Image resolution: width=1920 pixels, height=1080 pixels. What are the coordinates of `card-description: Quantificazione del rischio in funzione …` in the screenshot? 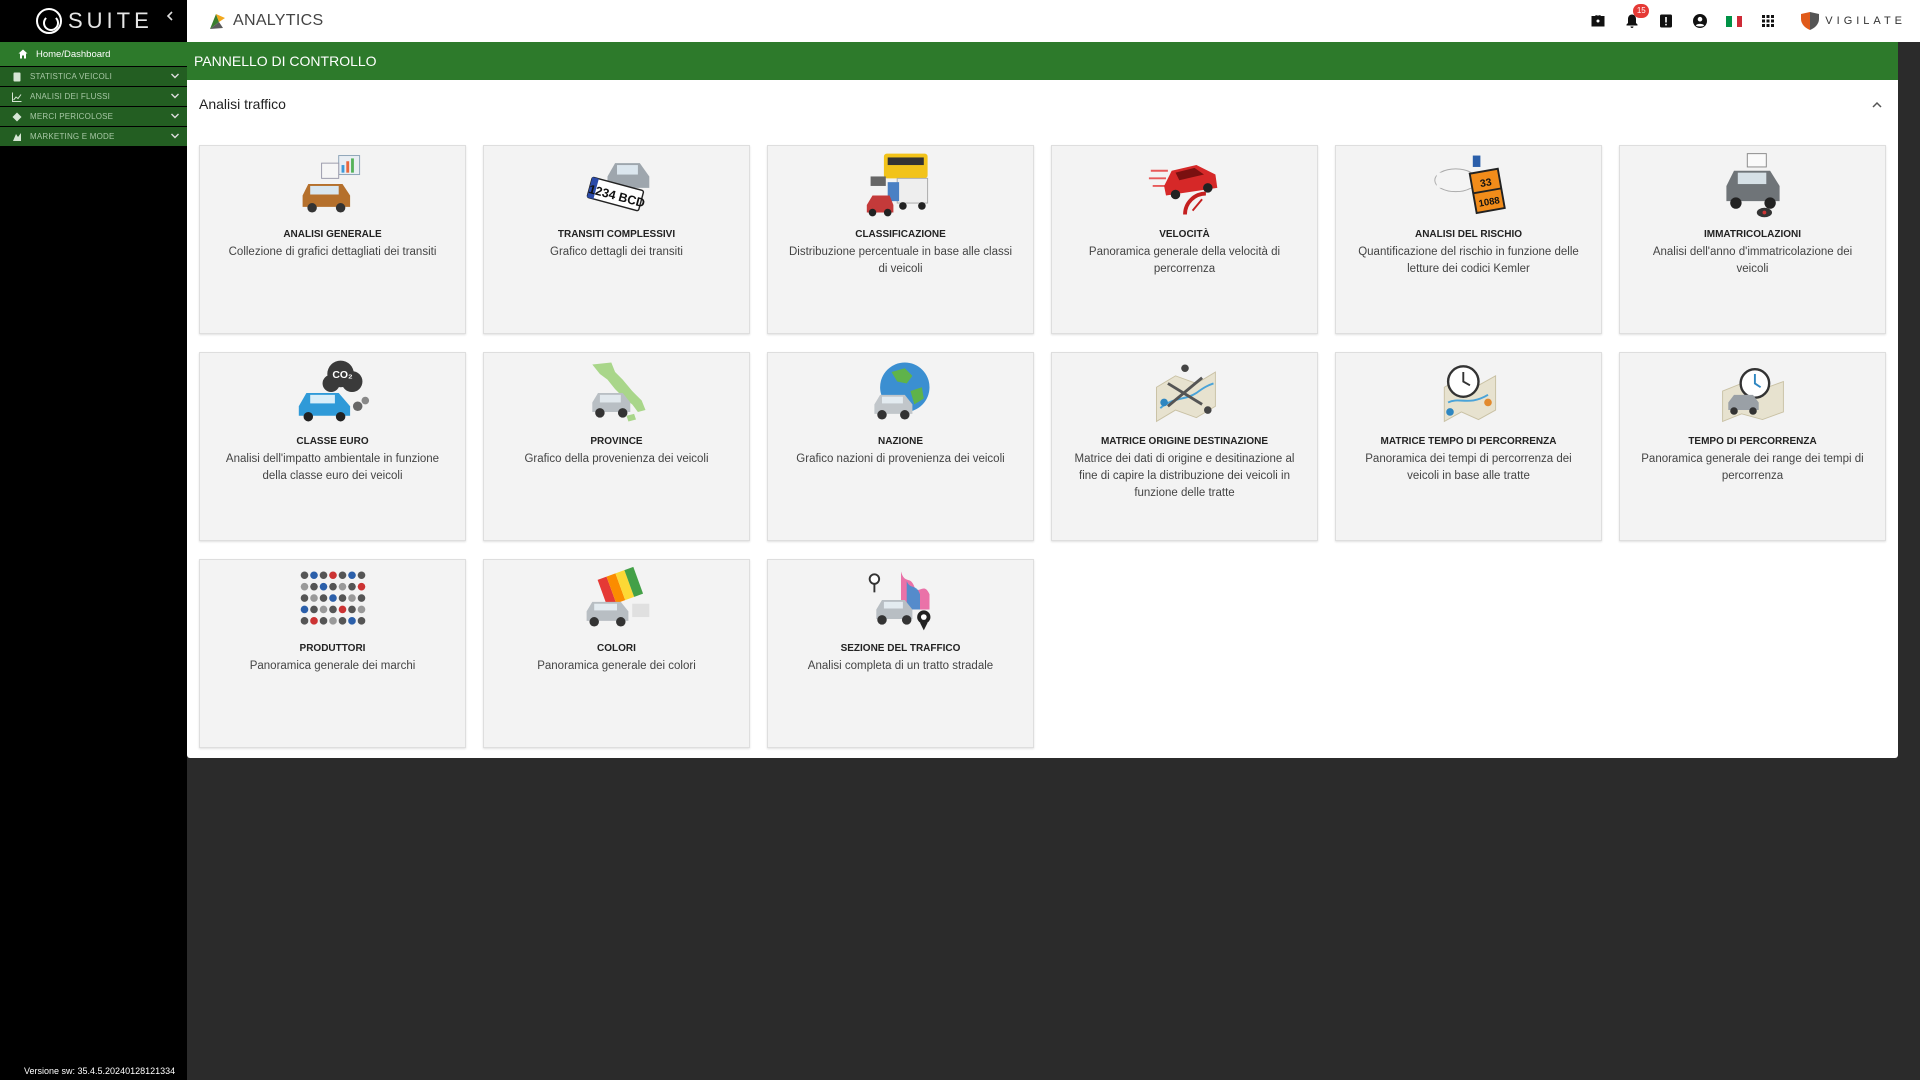 It's located at (1468, 260).